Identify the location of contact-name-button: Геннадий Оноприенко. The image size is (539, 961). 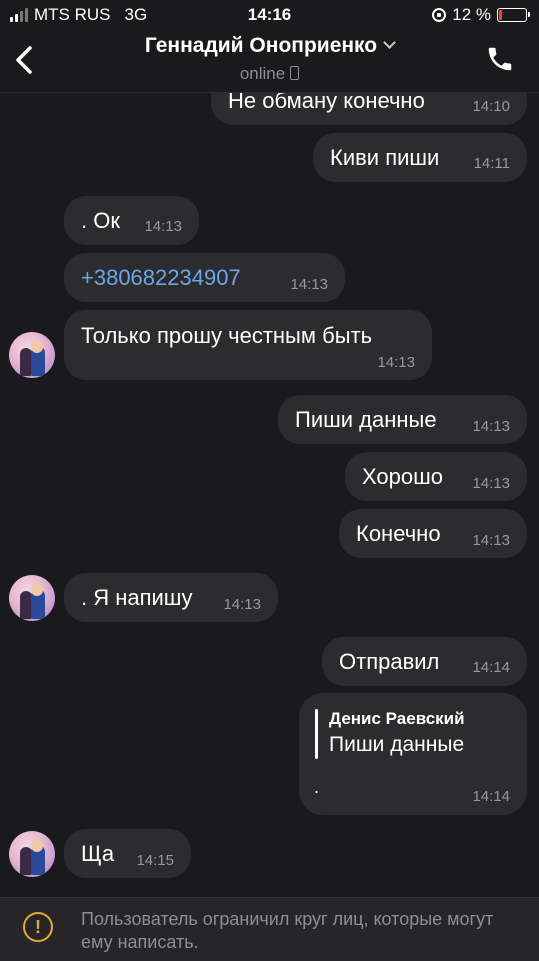
(269, 46).